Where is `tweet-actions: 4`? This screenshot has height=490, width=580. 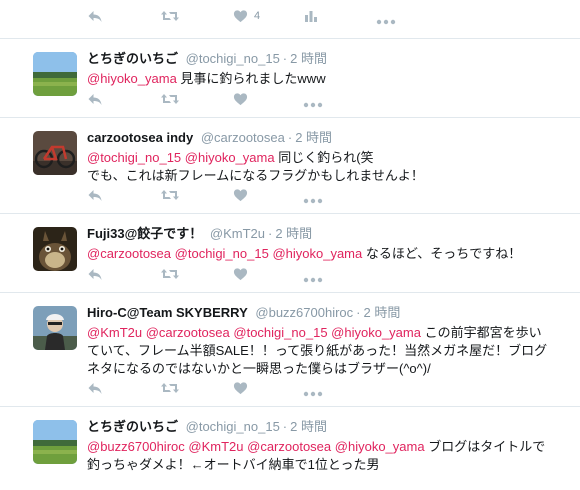 tweet-actions: 4 is located at coordinates (247, 17).